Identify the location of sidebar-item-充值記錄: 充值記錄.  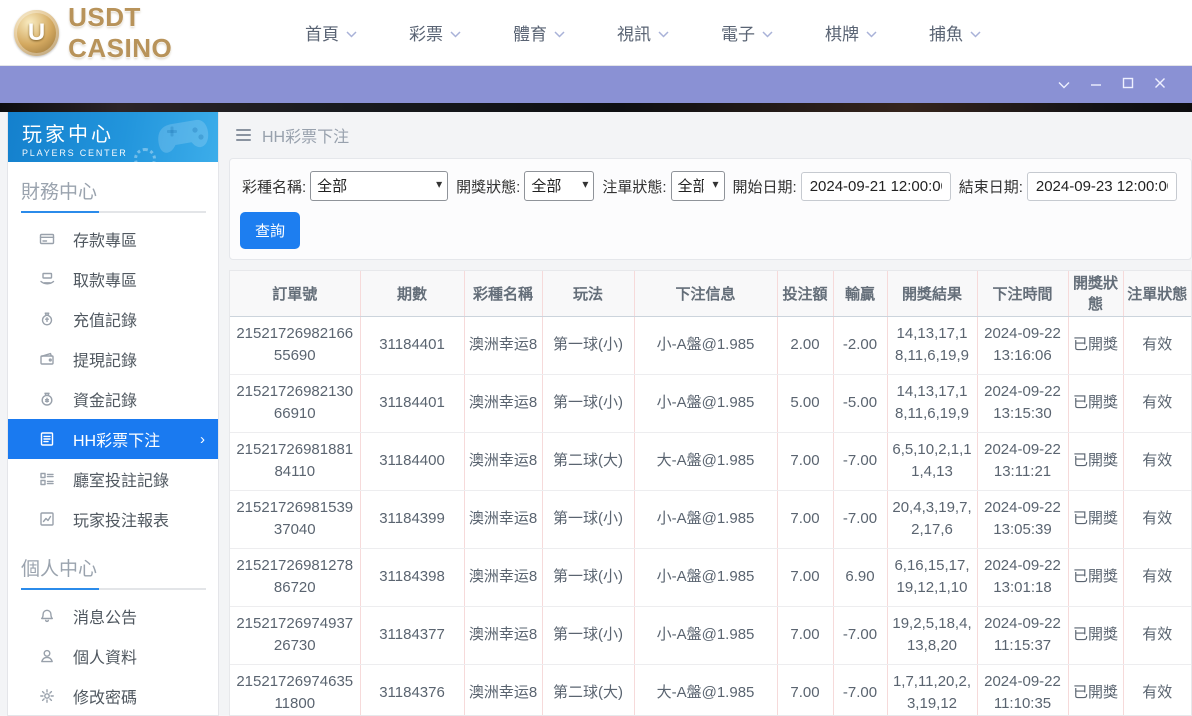
(113, 319).